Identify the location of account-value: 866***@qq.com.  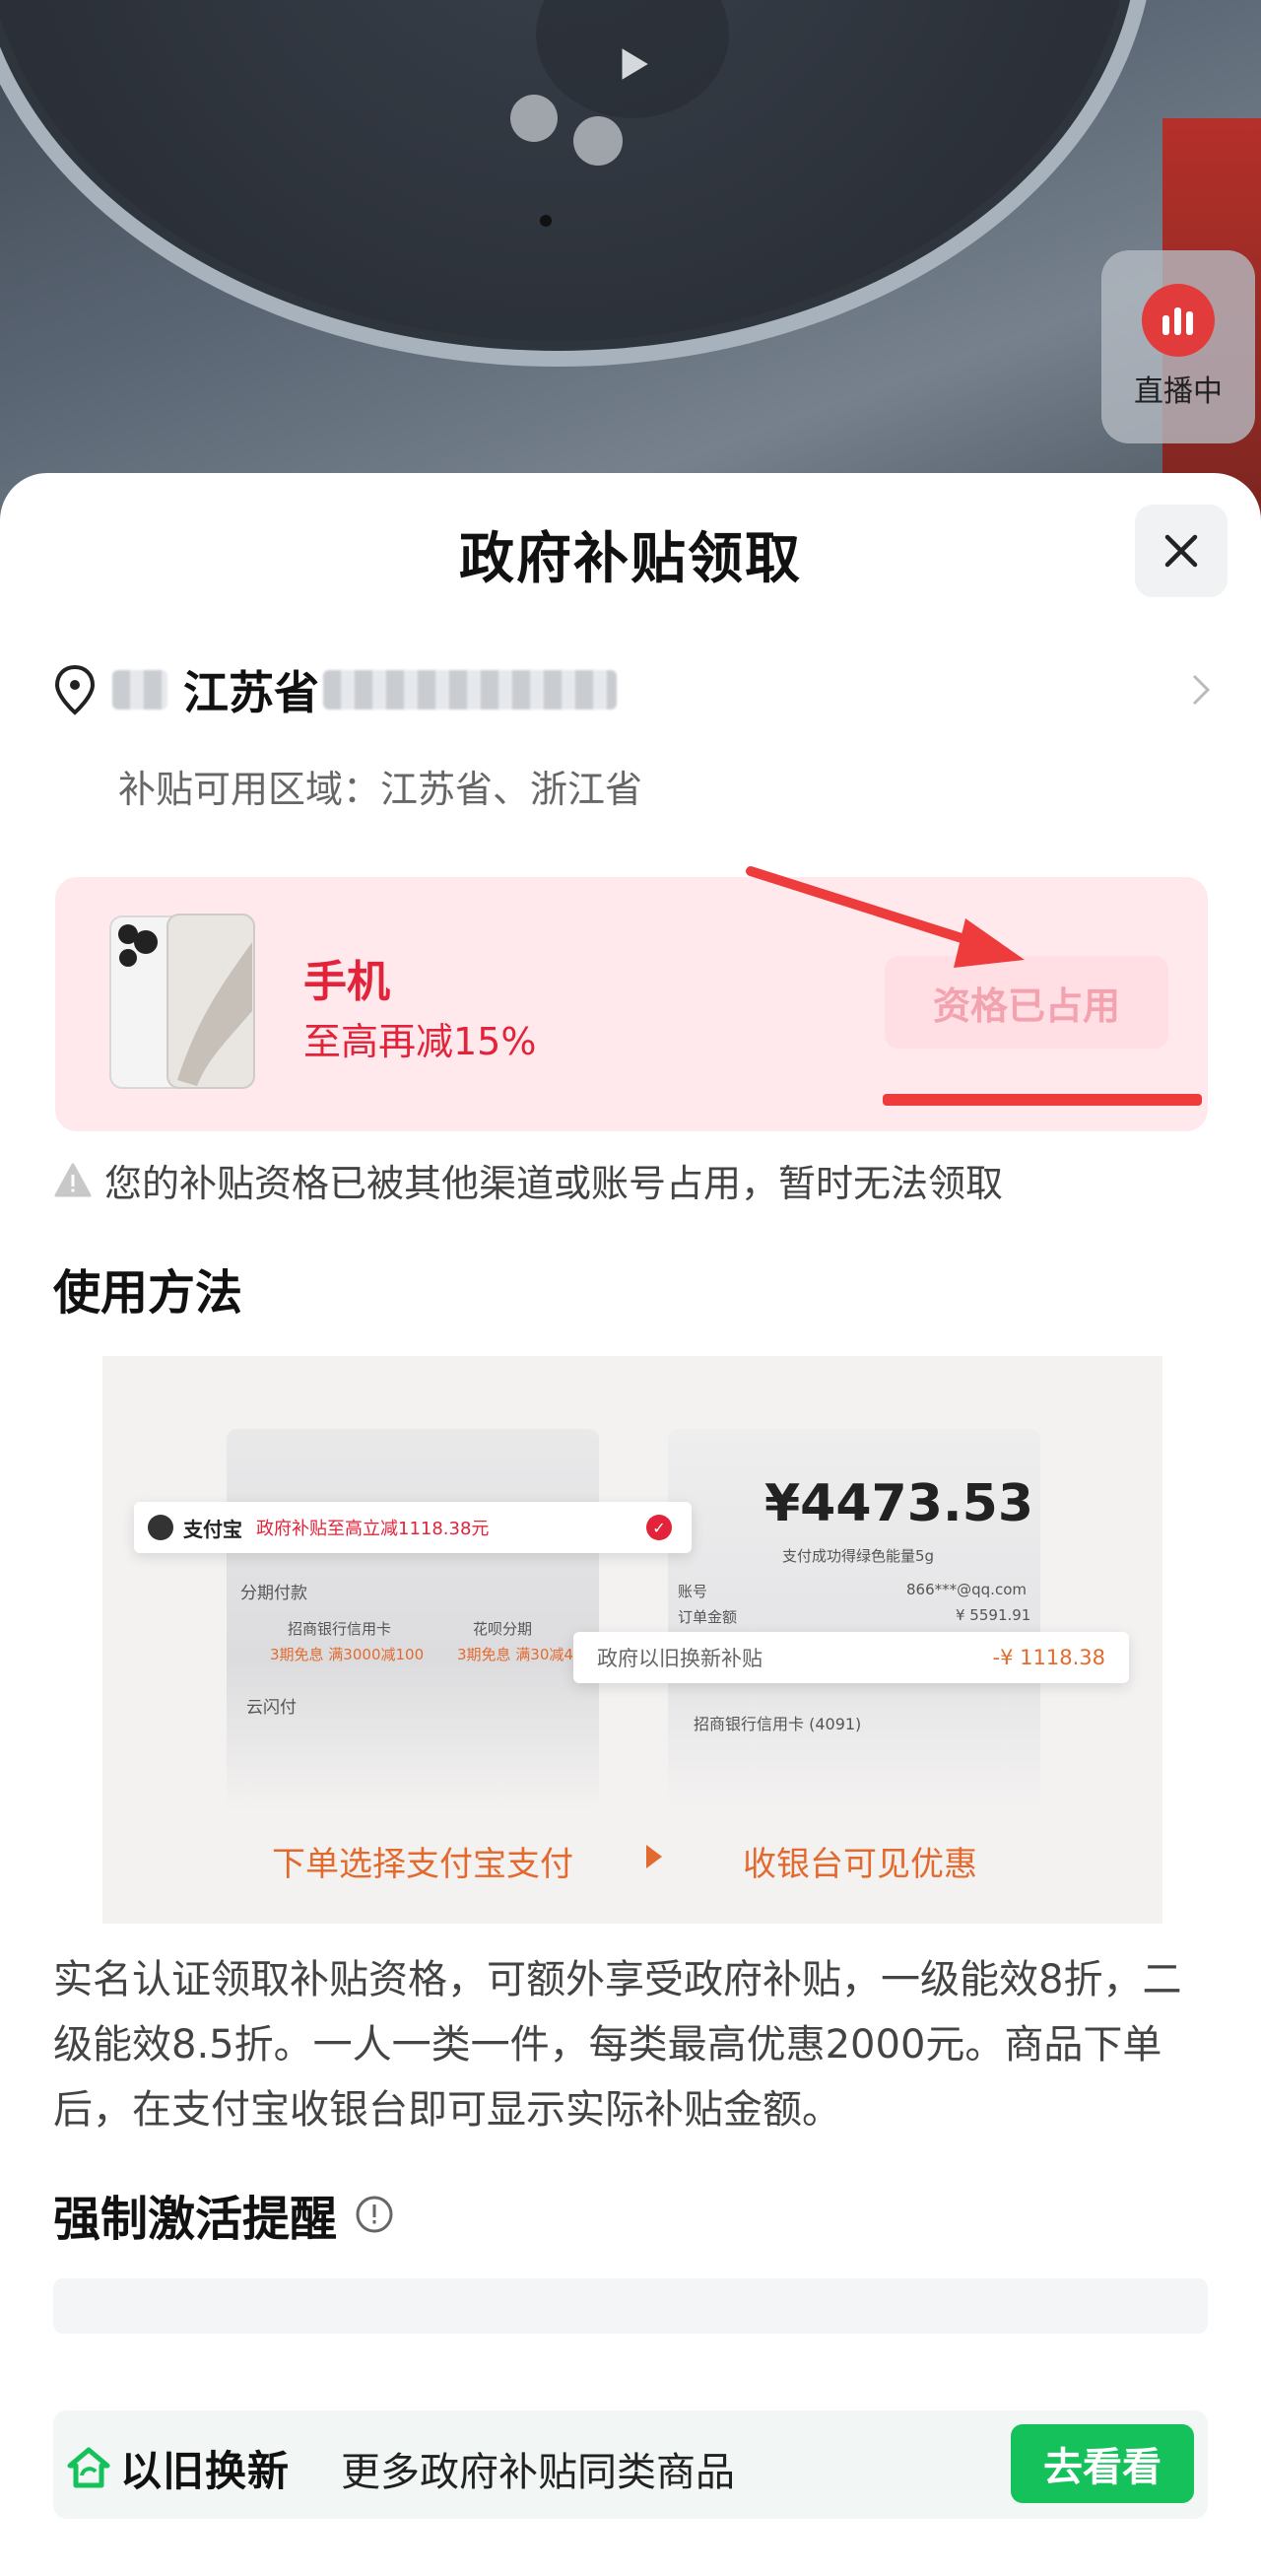
(966, 1589).